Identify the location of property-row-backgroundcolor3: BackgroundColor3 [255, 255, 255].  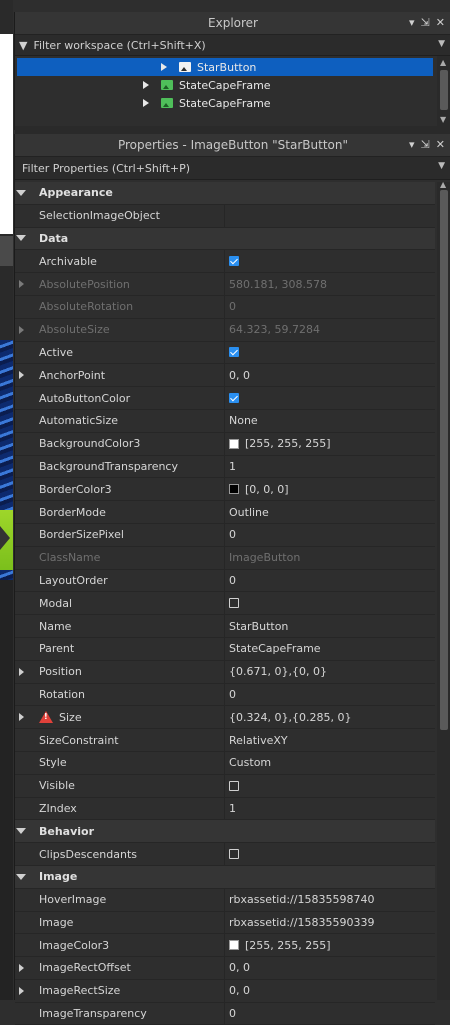
(225, 444).